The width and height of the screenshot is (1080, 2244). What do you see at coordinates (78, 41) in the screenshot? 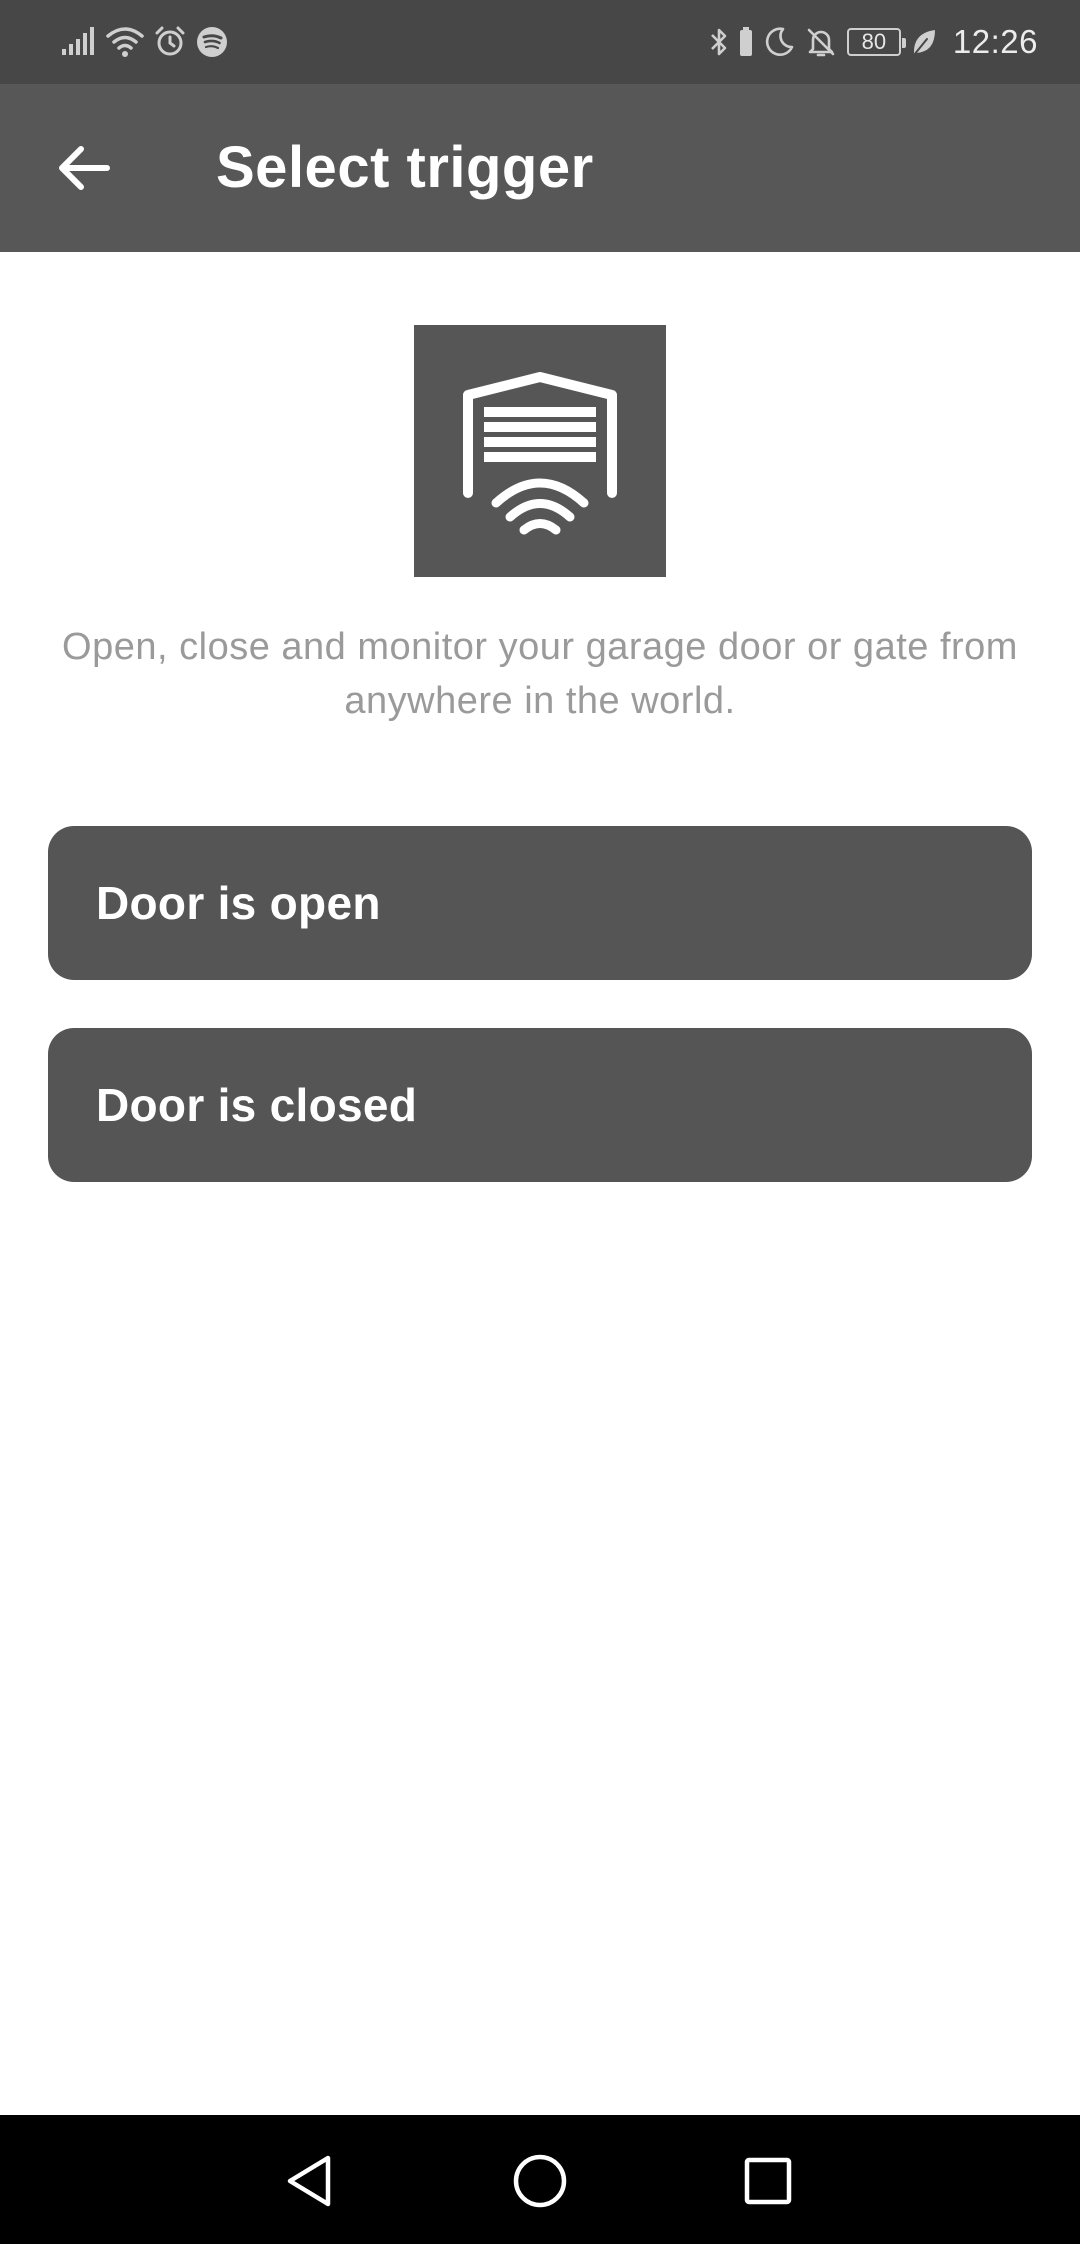
I see `signal-icon` at bounding box center [78, 41].